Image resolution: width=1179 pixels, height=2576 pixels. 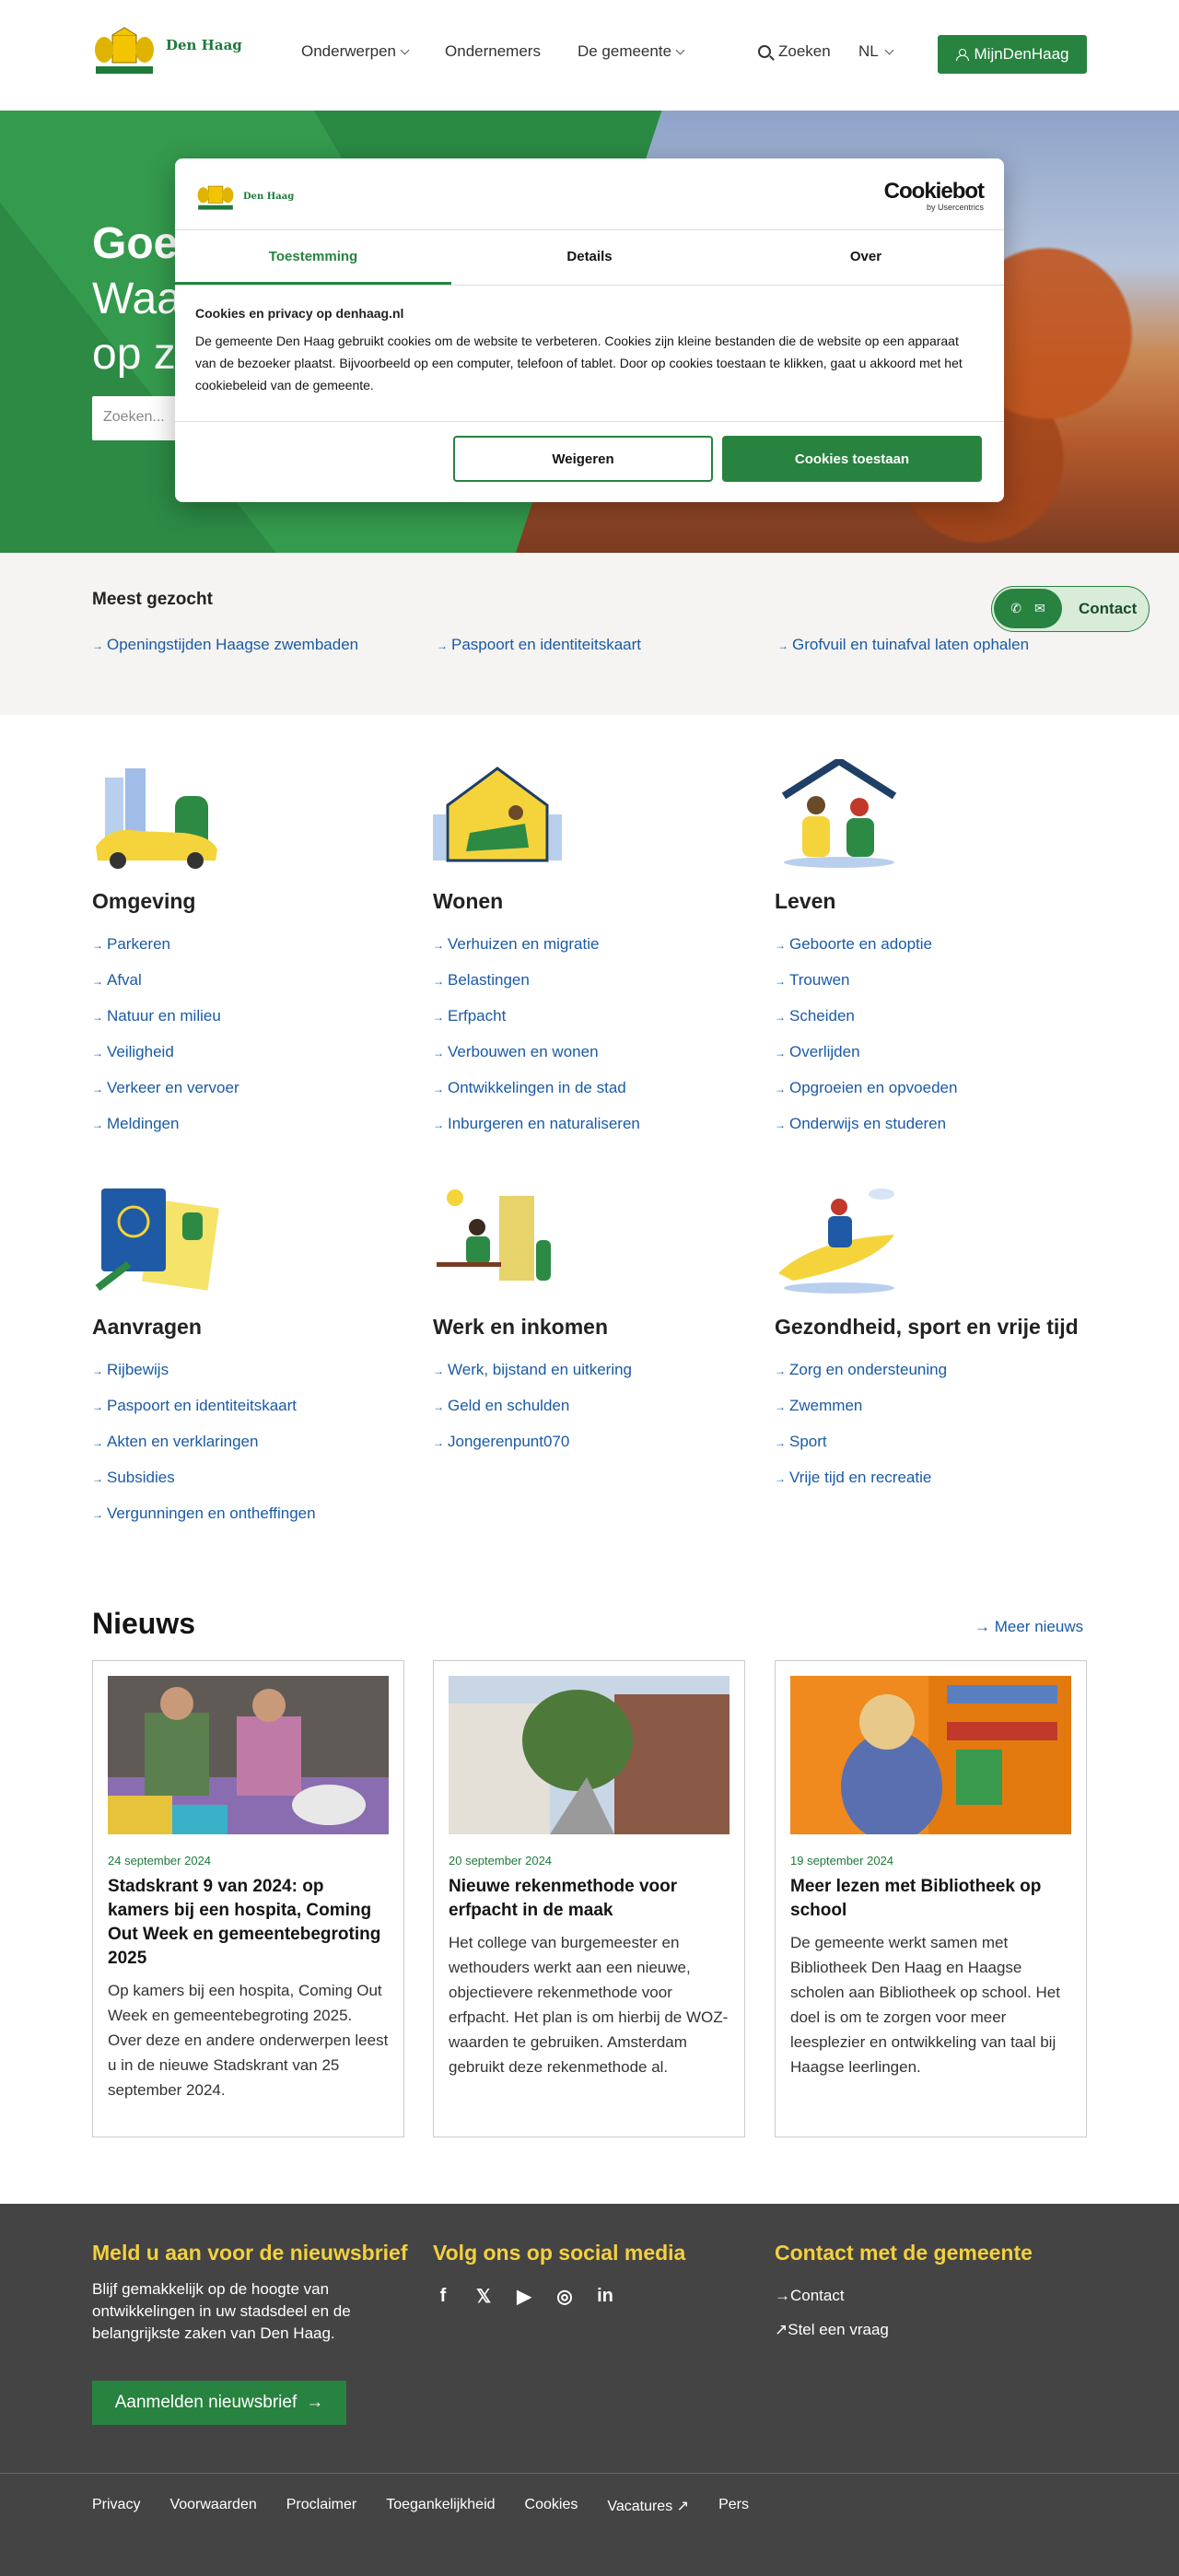 What do you see at coordinates (551, 2506) in the screenshot?
I see `footer-link-cookies: Cookies` at bounding box center [551, 2506].